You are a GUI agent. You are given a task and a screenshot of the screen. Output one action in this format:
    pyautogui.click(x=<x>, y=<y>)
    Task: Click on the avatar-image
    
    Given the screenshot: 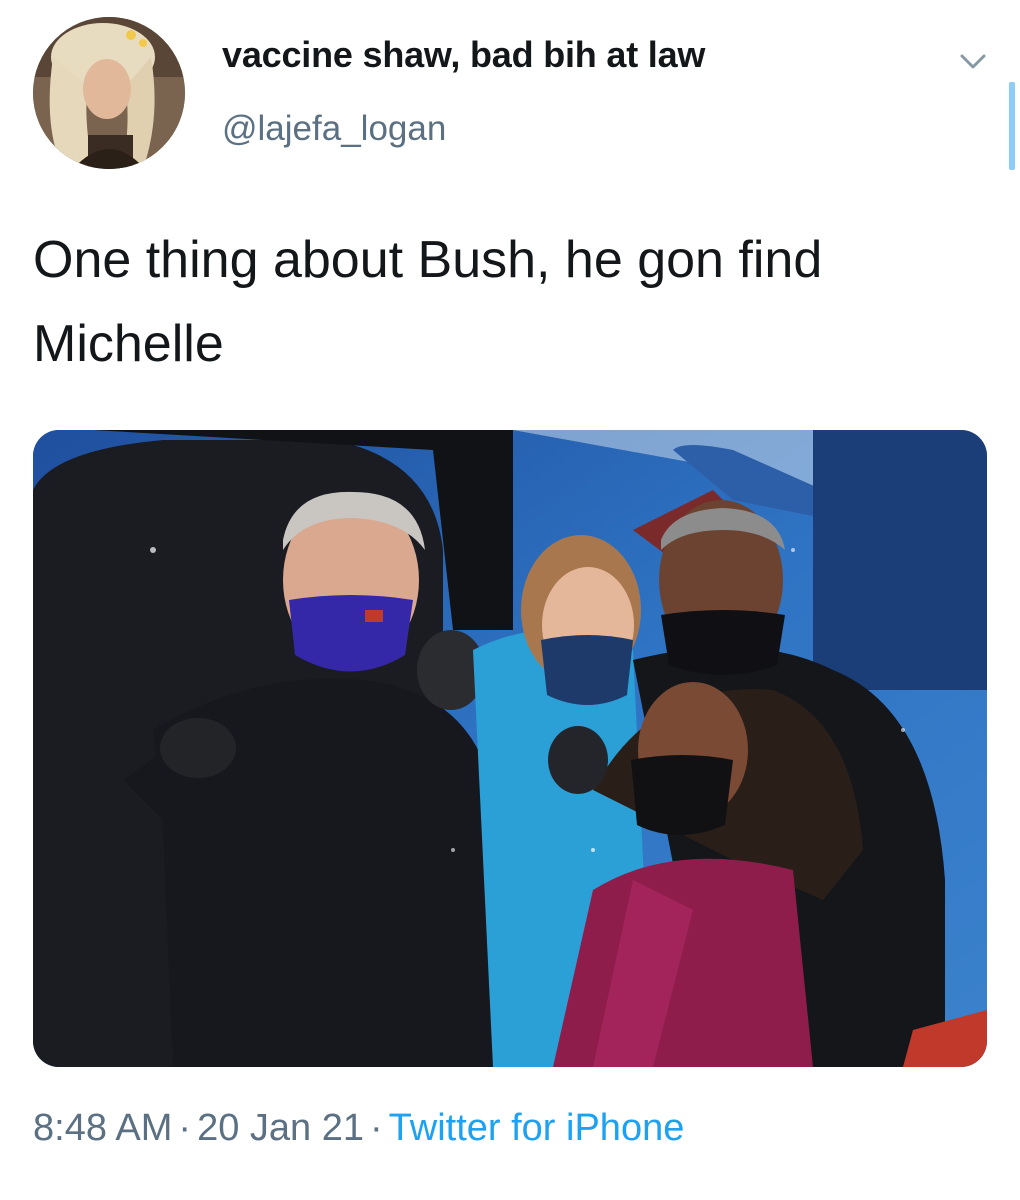 What is the action you would take?
    pyautogui.click(x=109, y=93)
    